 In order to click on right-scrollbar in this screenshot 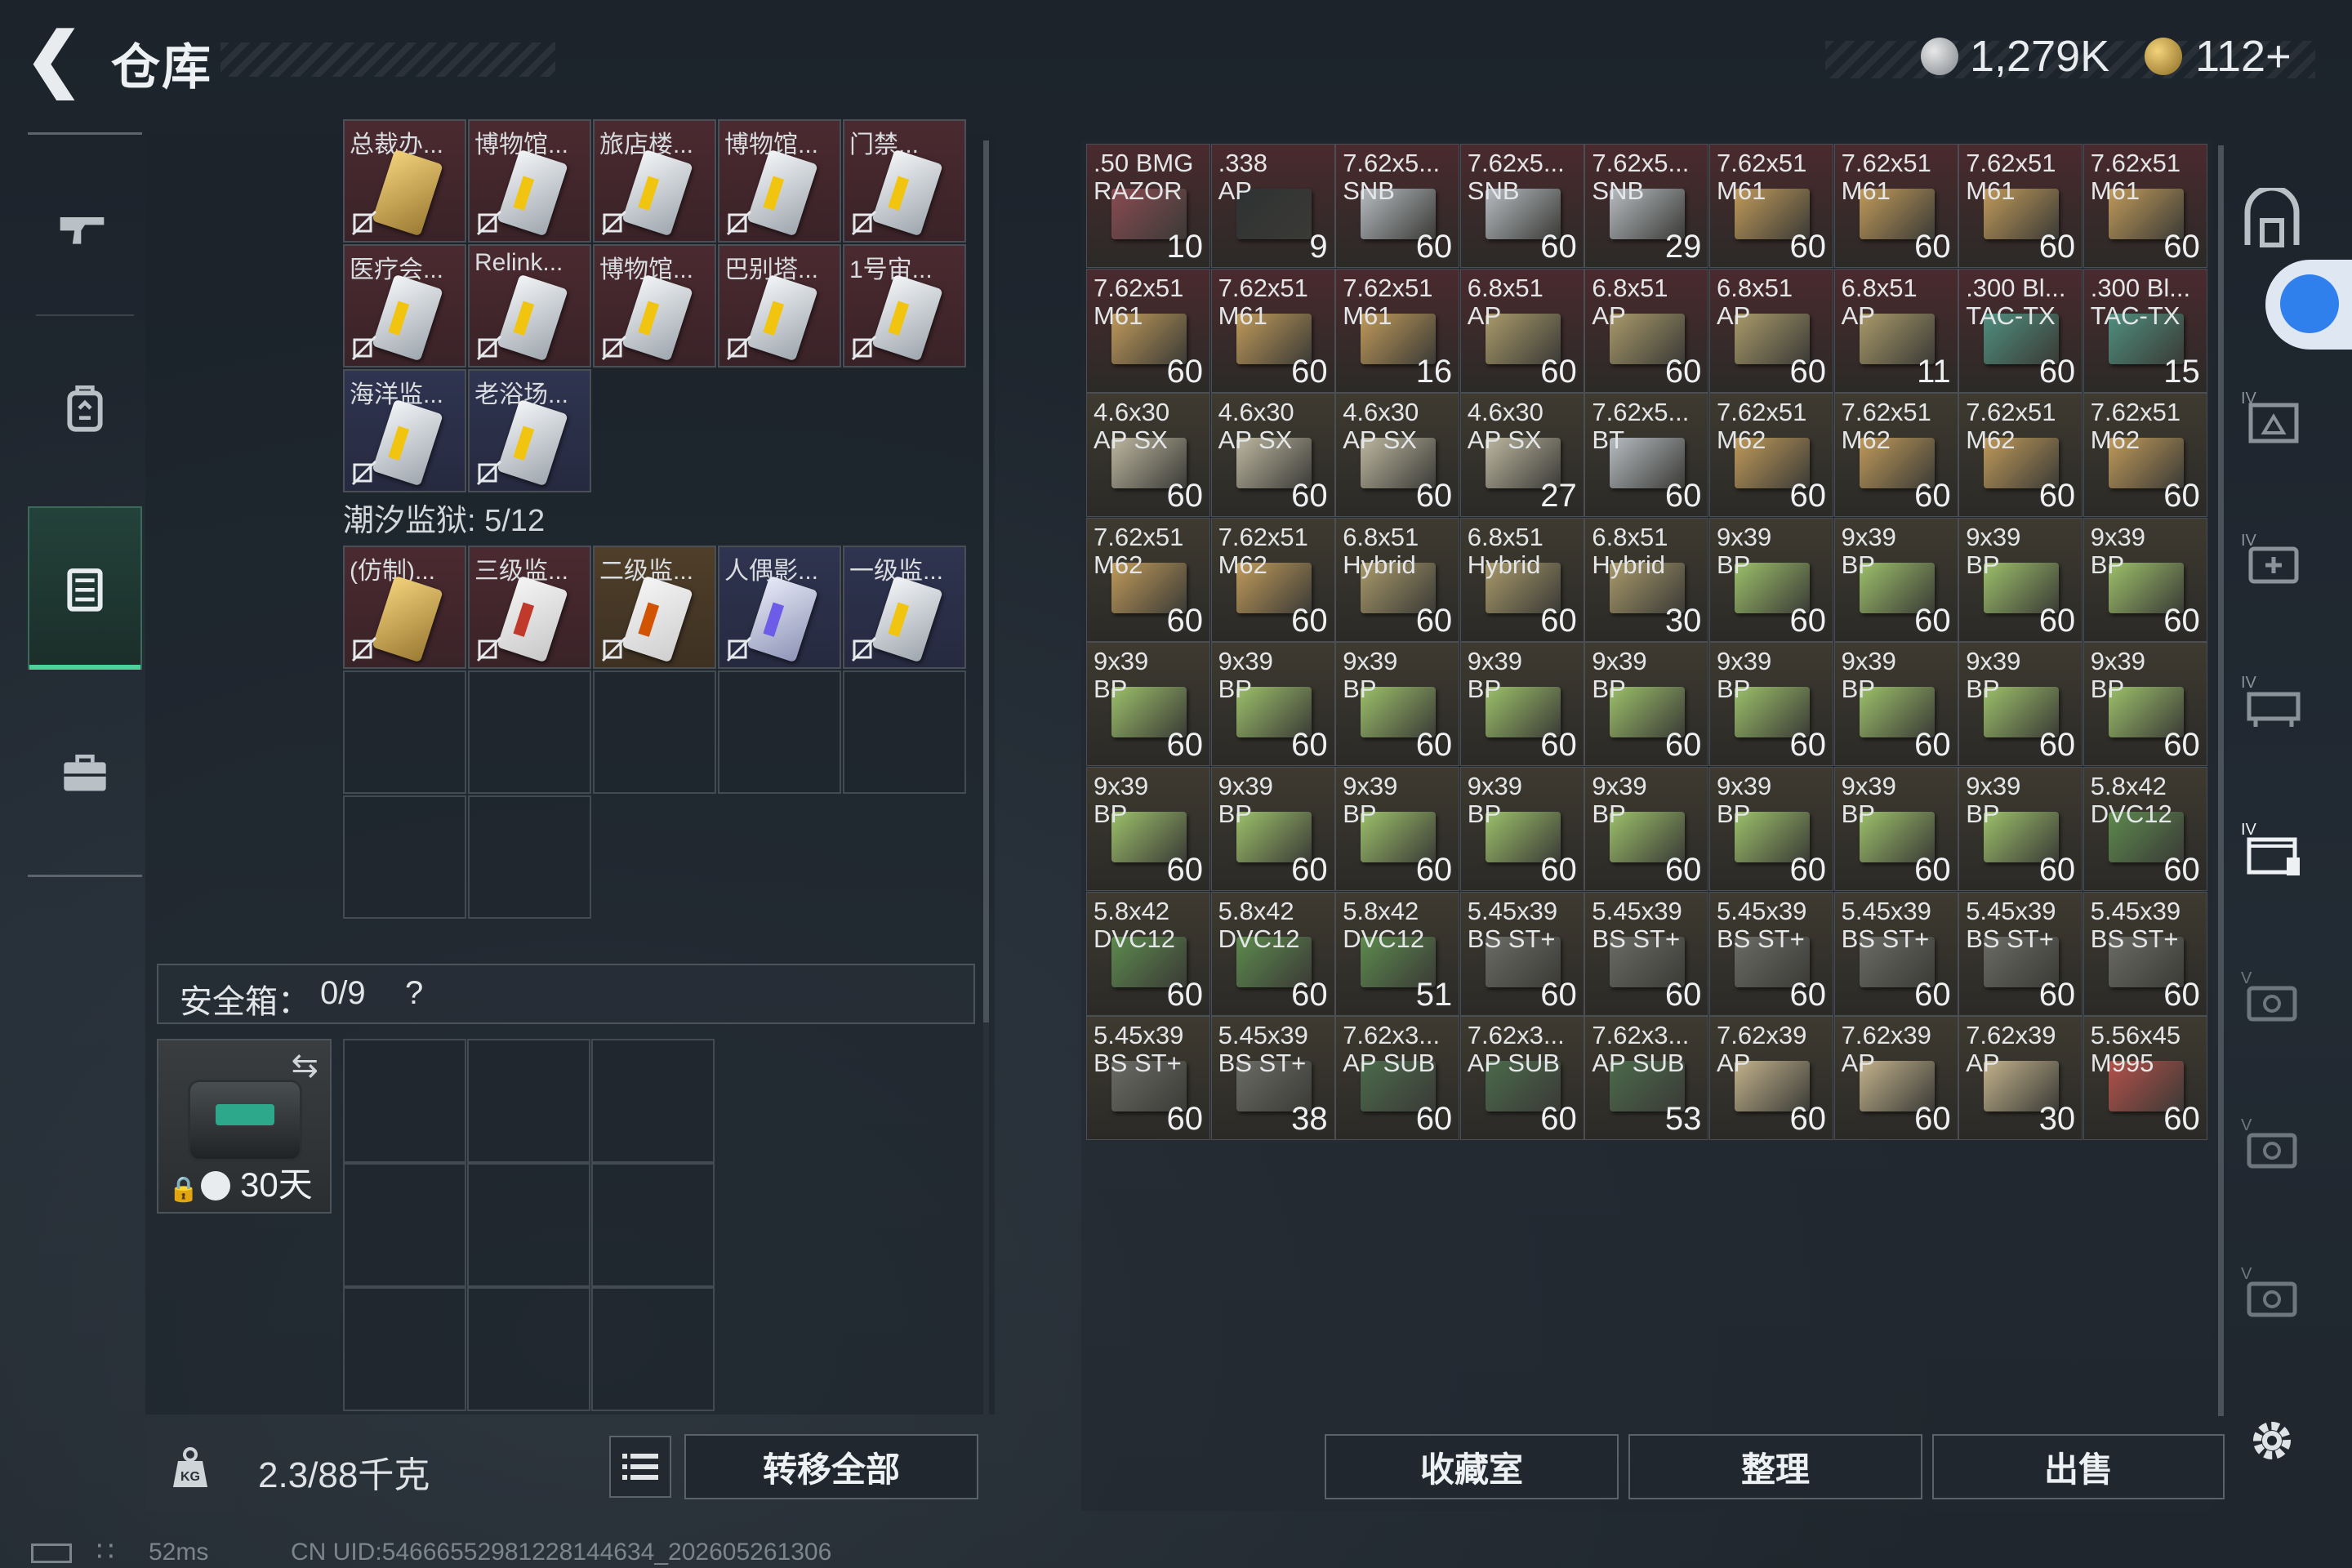, I will do `click(2221, 780)`.